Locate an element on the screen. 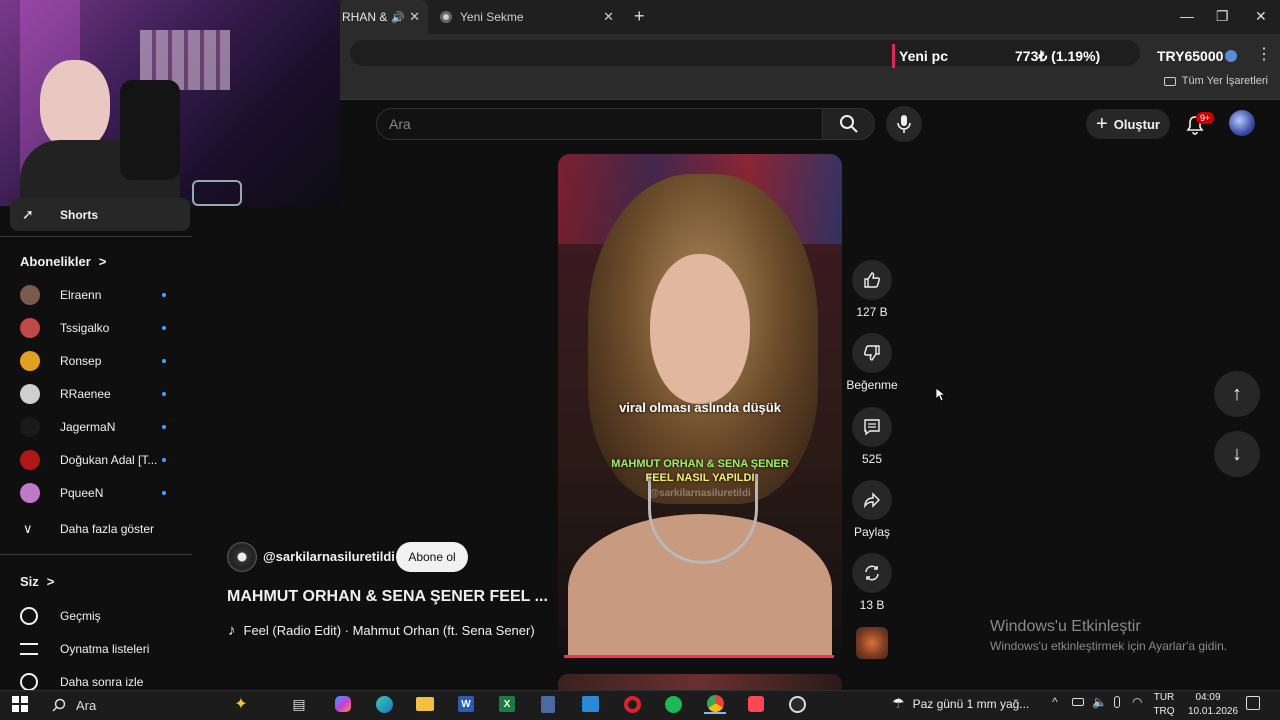  account-avatar is located at coordinates (1242, 123).